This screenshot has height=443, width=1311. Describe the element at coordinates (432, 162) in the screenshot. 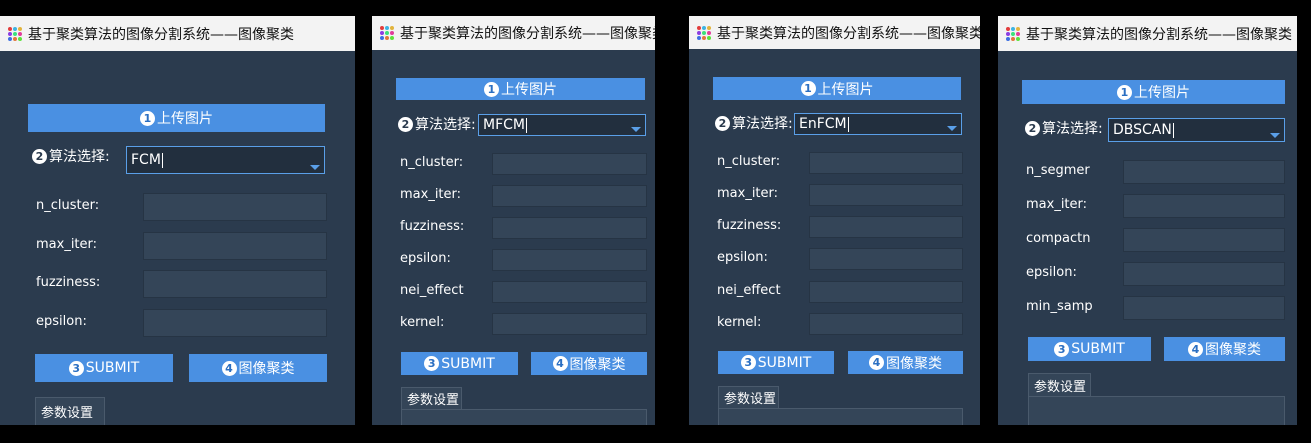

I see `param-label: n_cluster:` at that location.